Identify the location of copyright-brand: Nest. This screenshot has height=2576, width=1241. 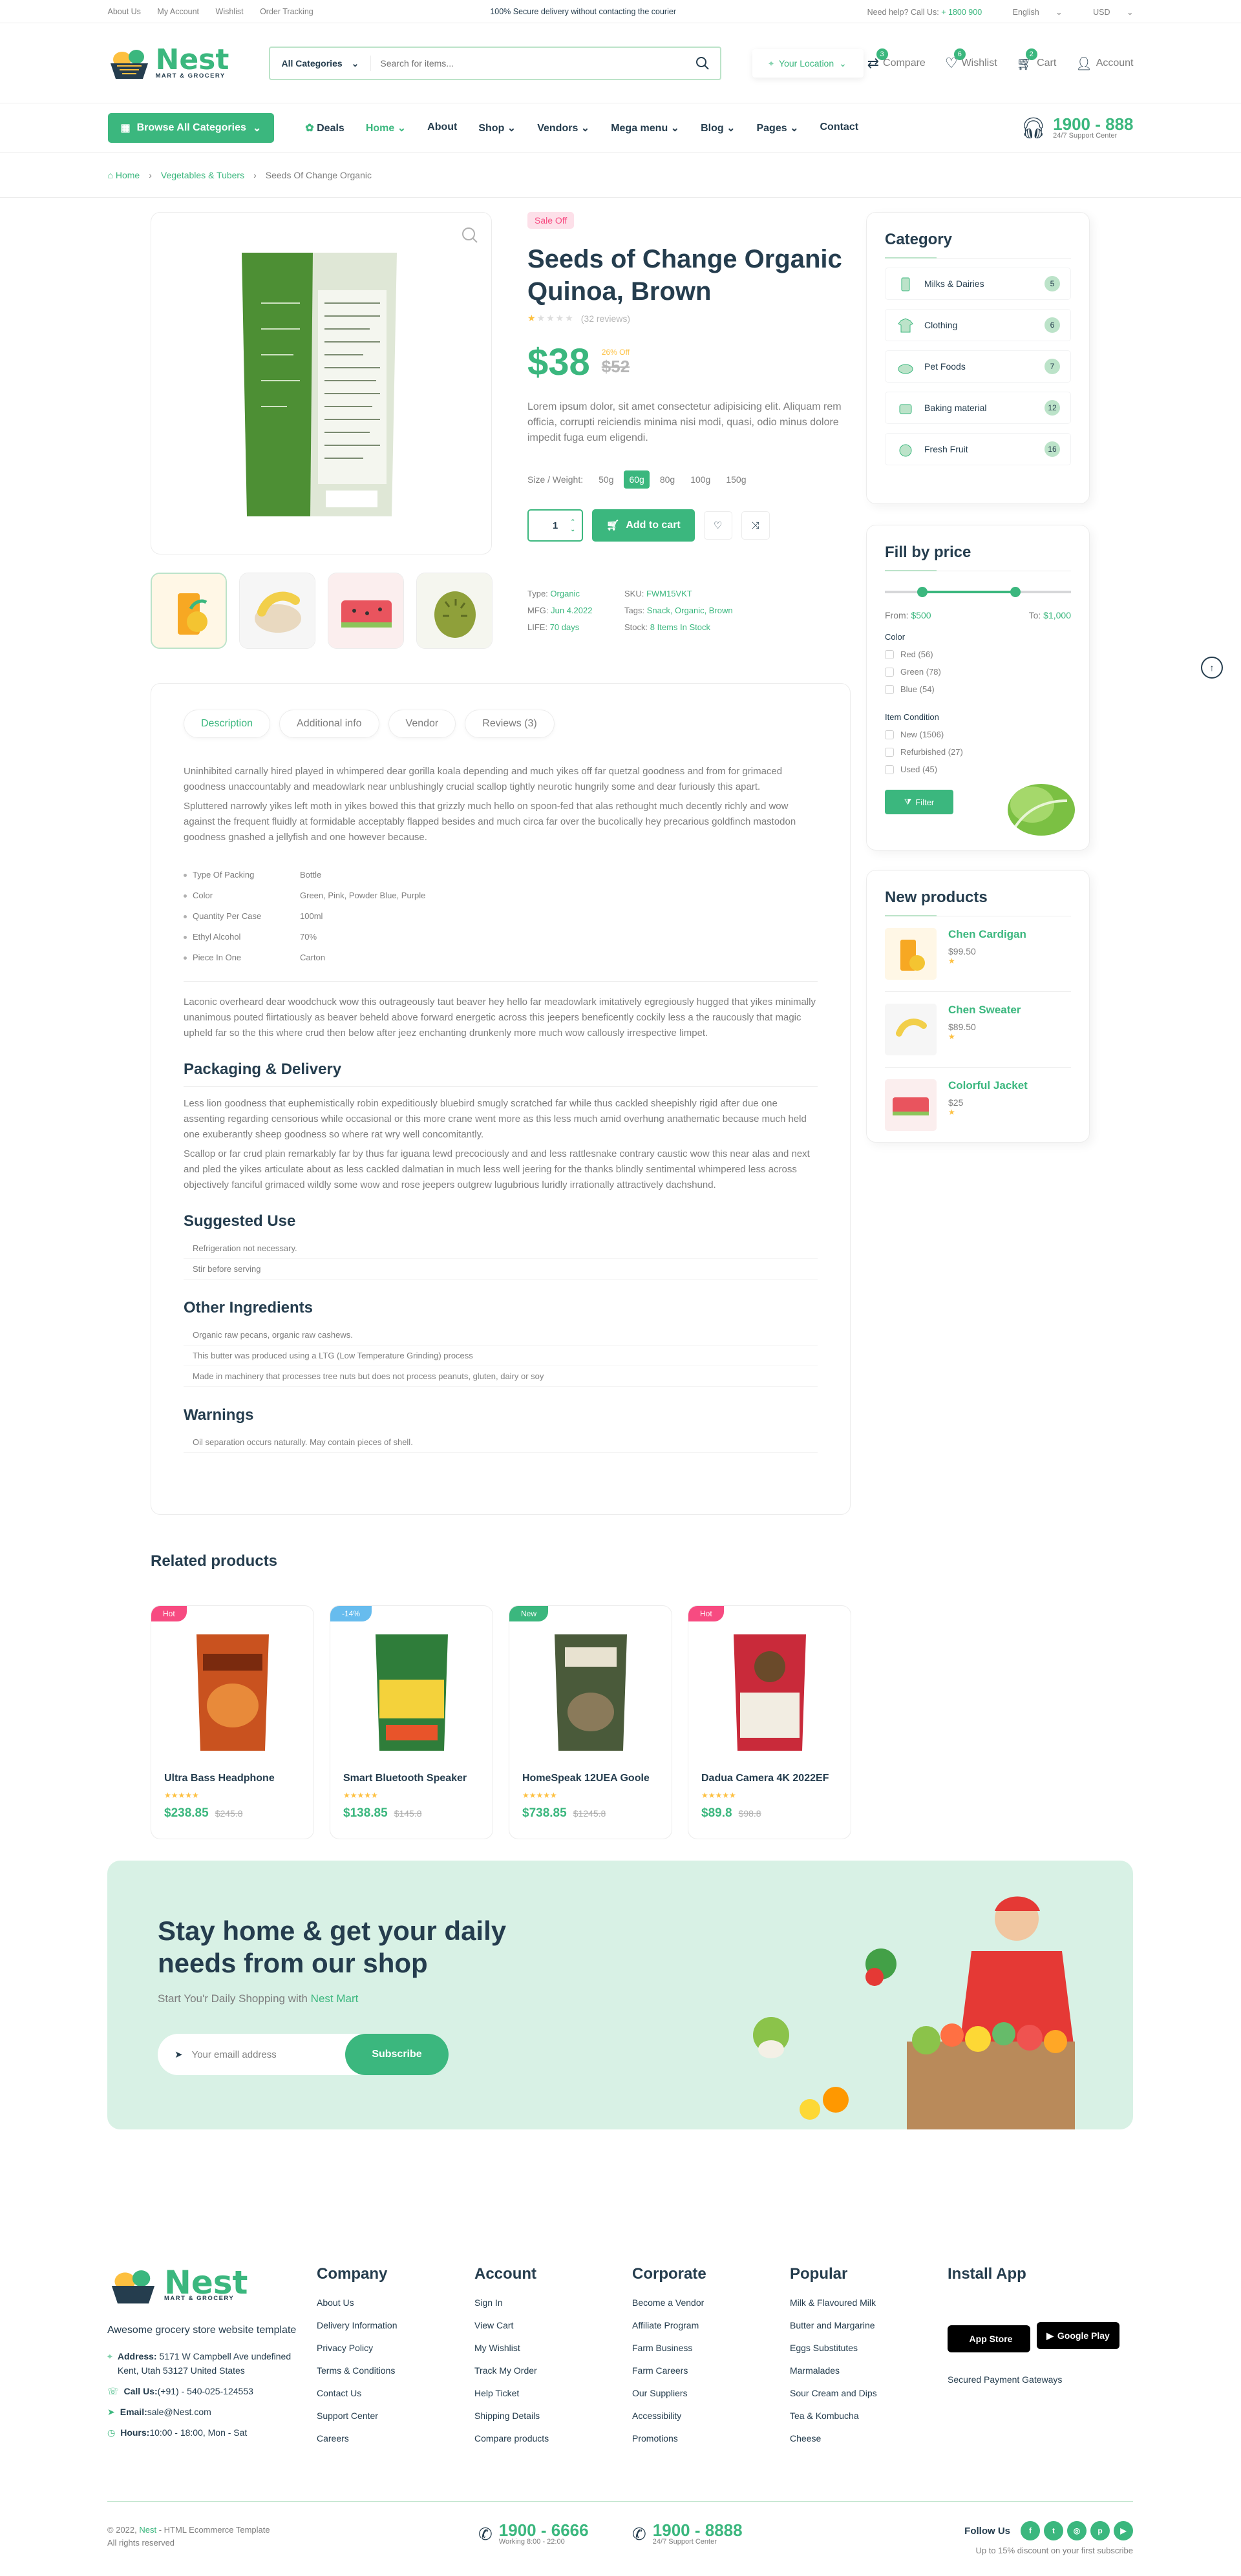
(147, 2530).